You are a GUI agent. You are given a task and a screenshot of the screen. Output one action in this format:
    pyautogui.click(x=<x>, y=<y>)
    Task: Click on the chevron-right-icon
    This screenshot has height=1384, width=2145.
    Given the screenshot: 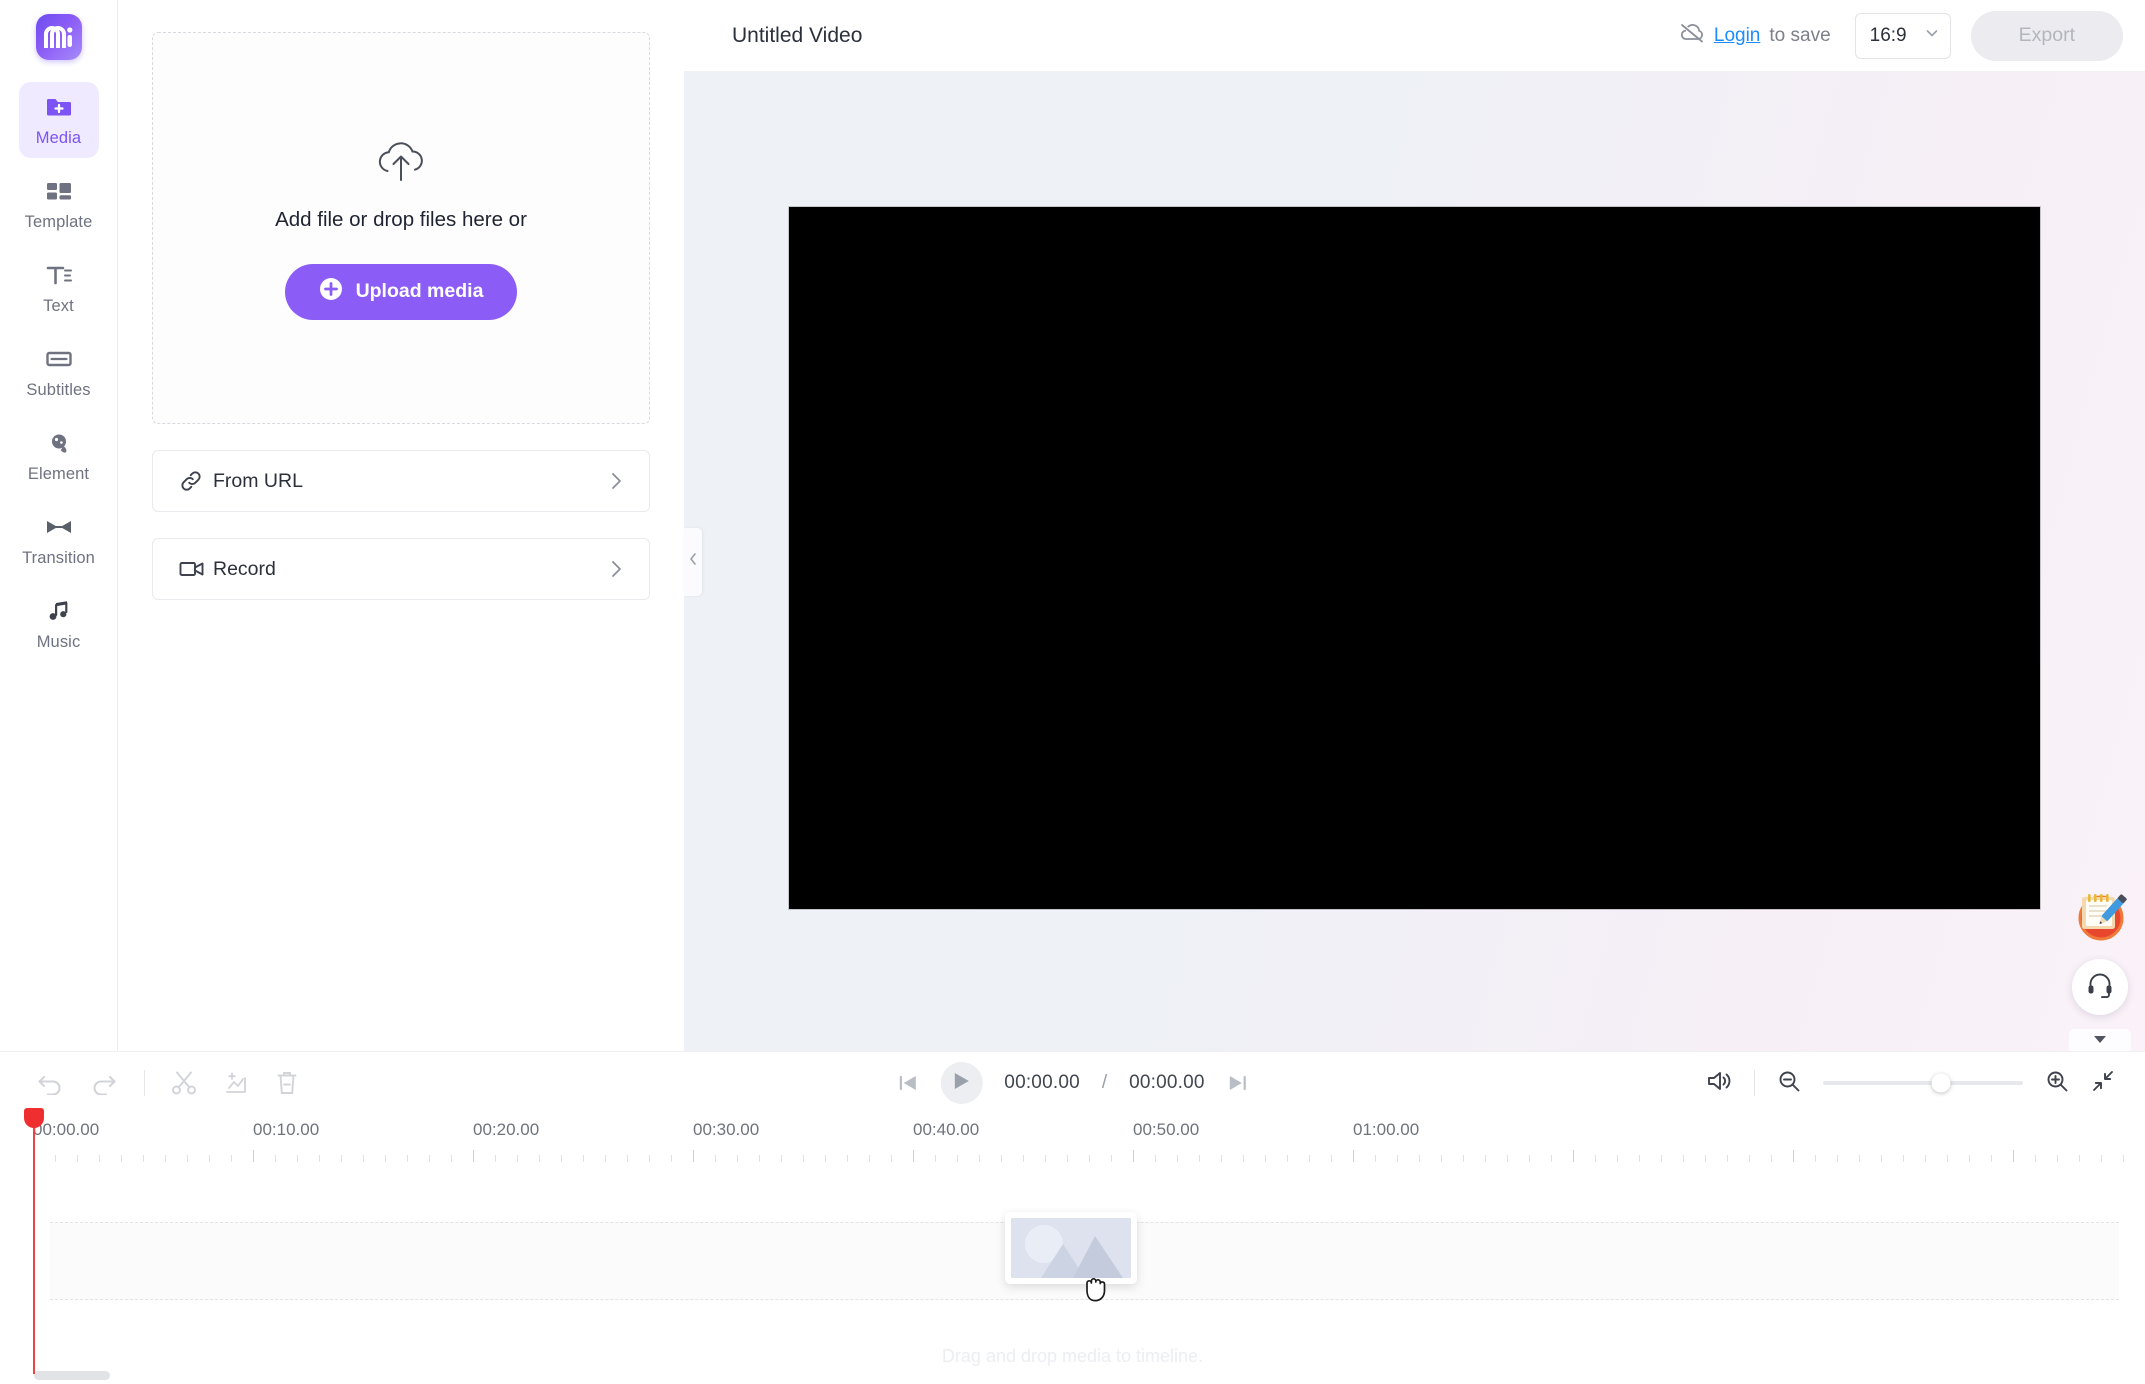 What is the action you would take?
    pyautogui.click(x=616, y=481)
    